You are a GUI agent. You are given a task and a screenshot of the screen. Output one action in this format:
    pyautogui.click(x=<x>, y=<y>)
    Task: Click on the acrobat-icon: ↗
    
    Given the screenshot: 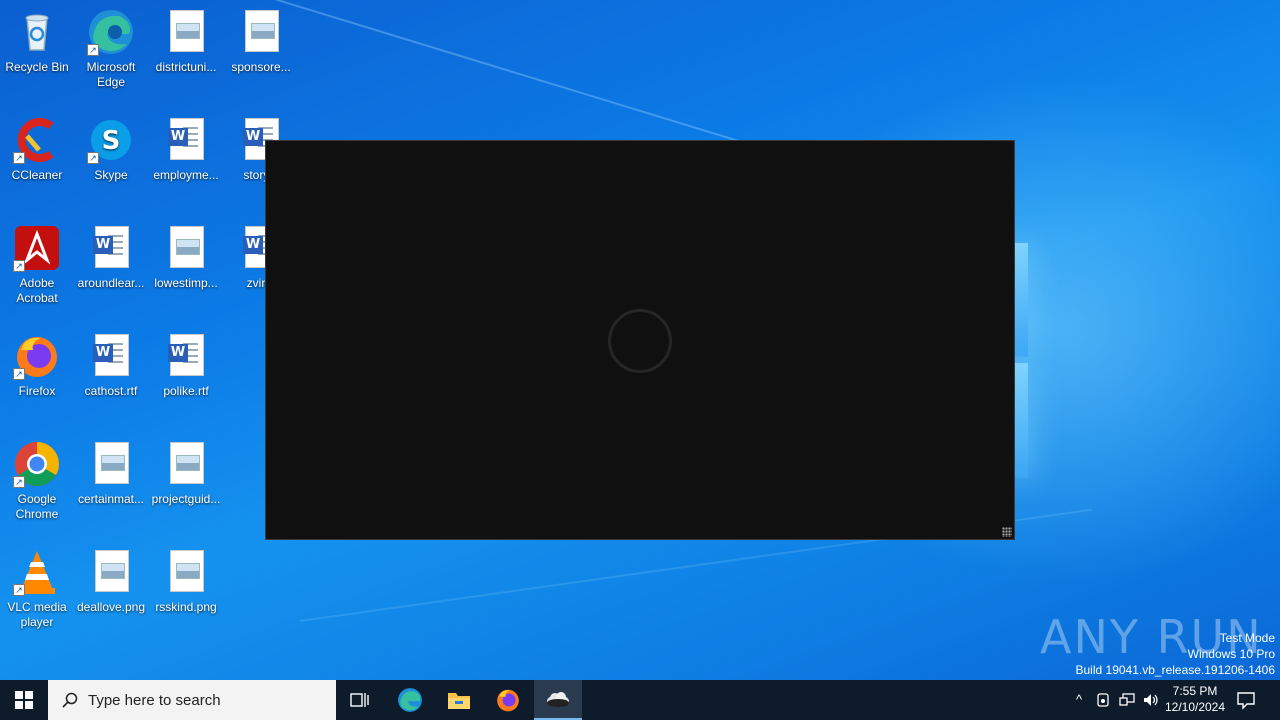 What is the action you would take?
    pyautogui.click(x=37, y=248)
    